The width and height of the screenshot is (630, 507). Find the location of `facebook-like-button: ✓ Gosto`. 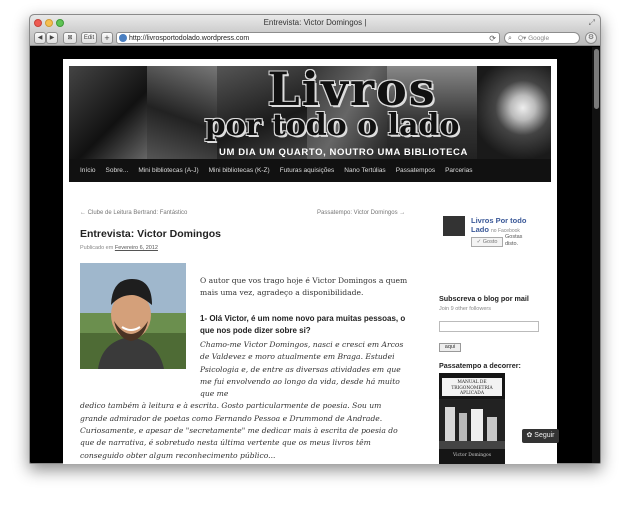

facebook-like-button: ✓ Gosto is located at coordinates (487, 242).